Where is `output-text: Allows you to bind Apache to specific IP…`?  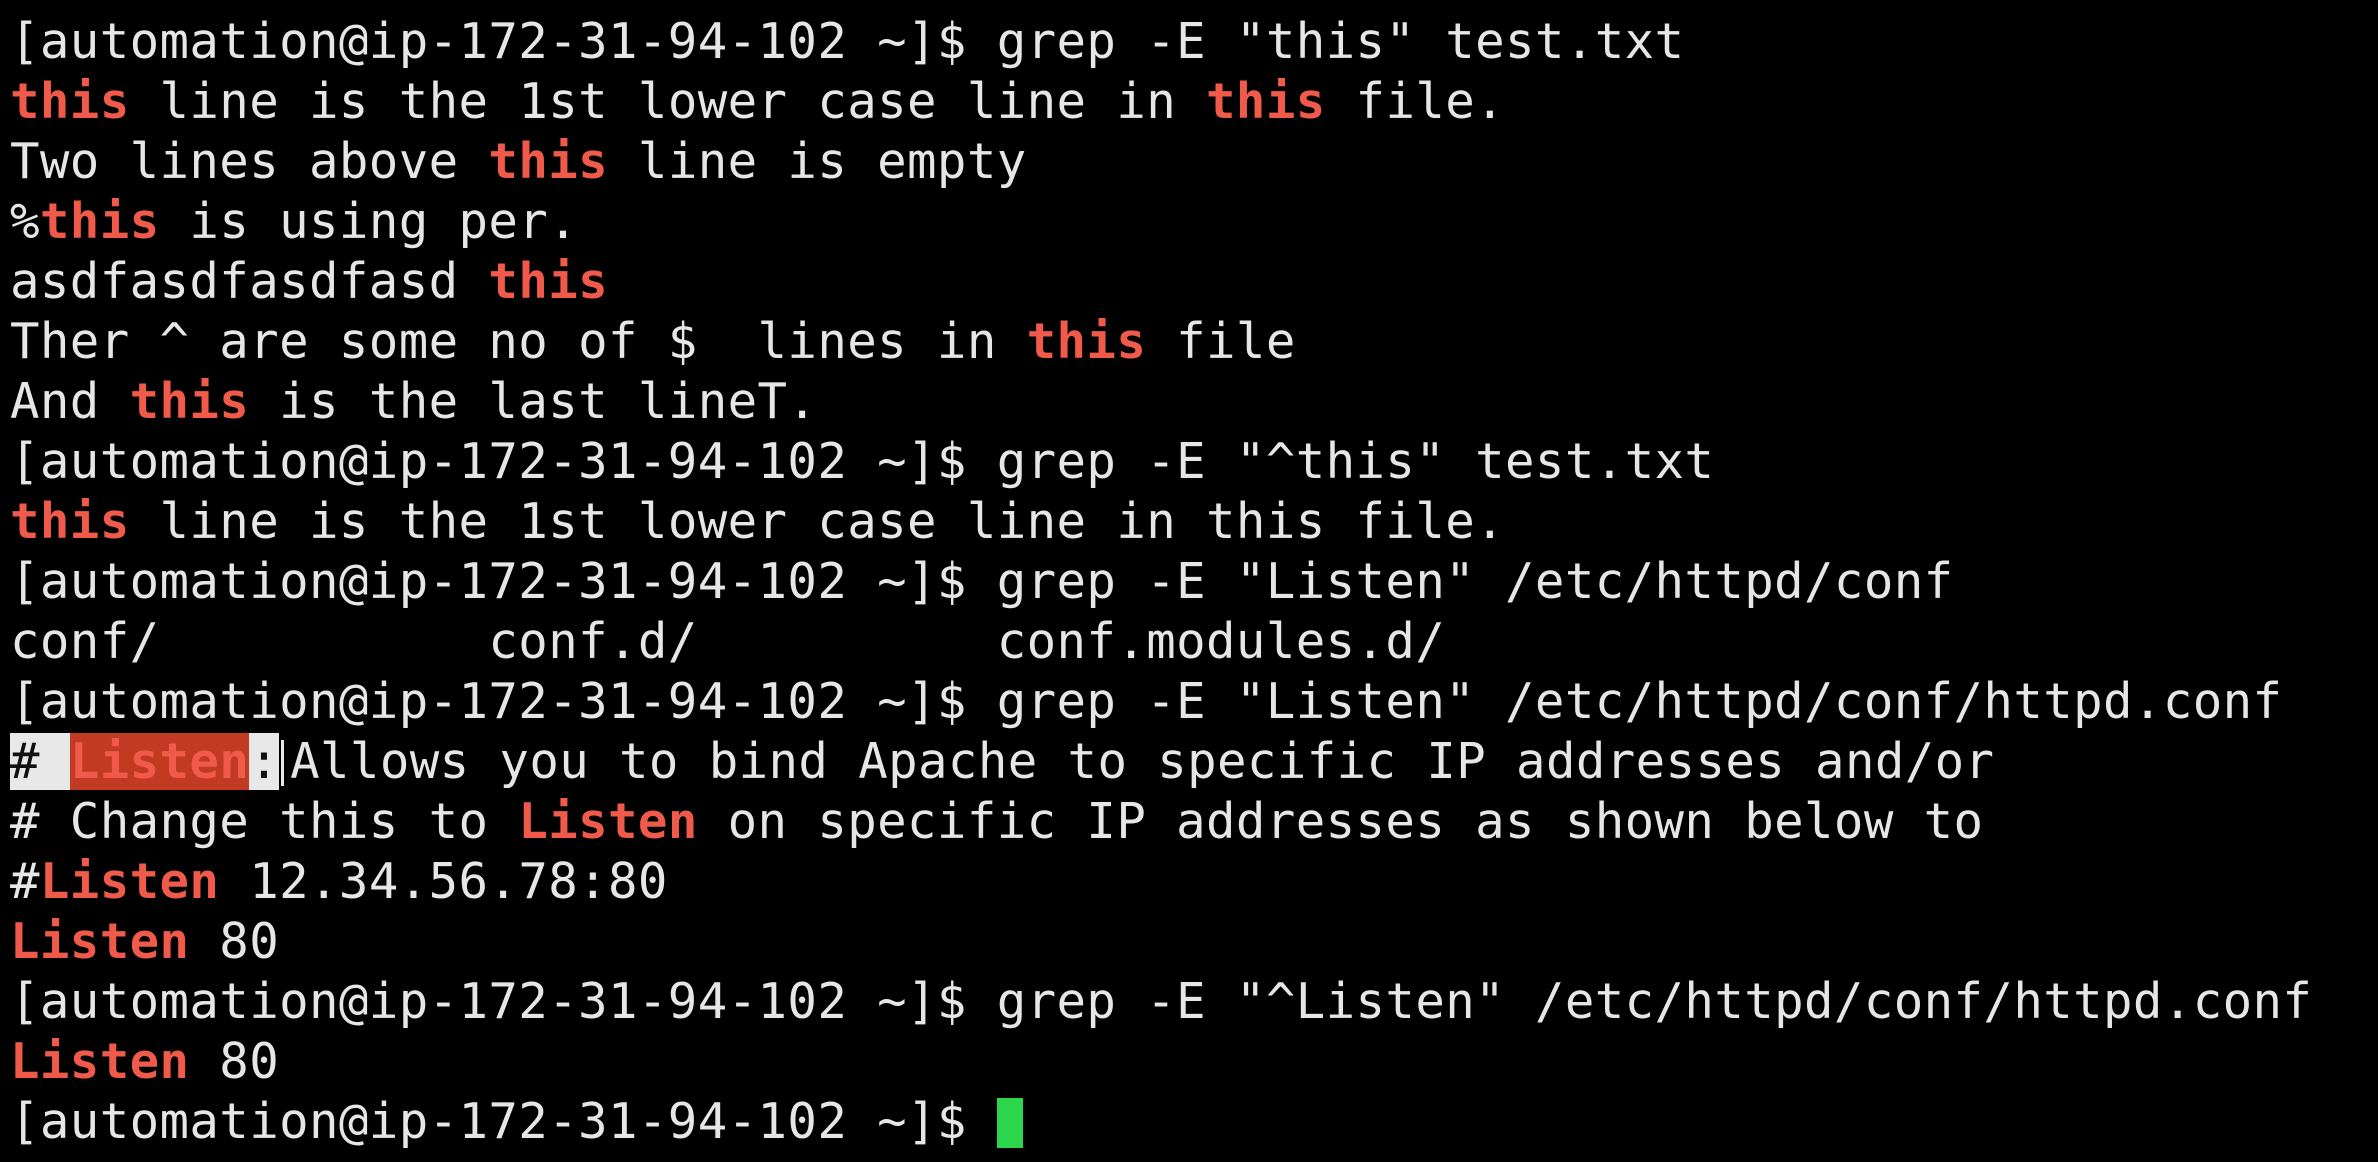
output-text: Allows you to bind Apache to specific IP… is located at coordinates (1142, 761).